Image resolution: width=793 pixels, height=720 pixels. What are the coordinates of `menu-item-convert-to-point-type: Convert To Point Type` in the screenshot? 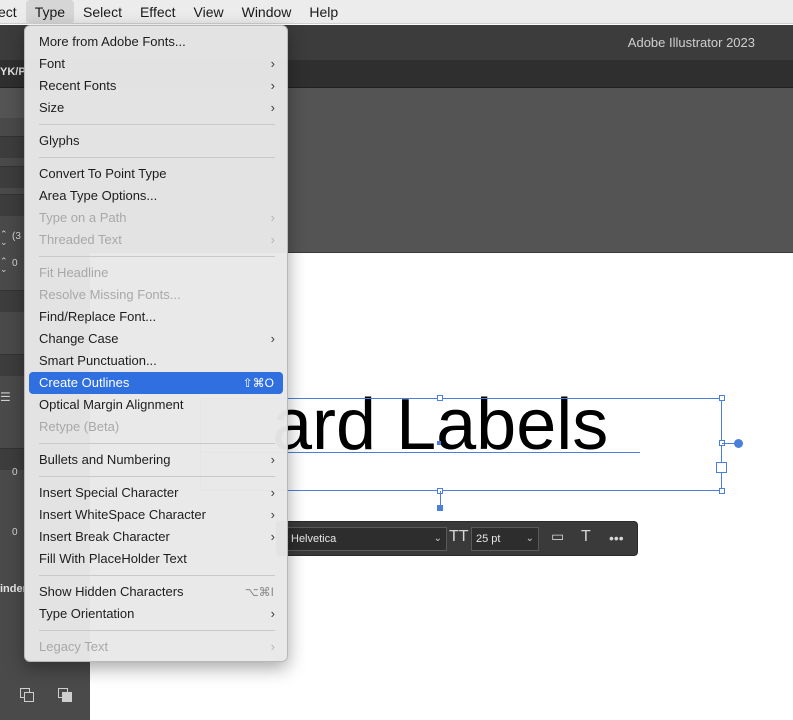 It's located at (156, 174).